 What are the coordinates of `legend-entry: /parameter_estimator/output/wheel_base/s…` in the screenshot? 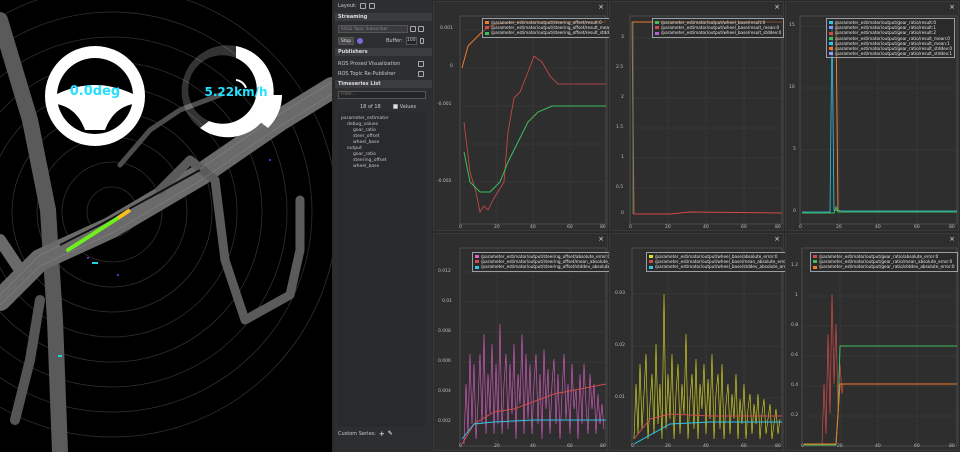 It's located at (721, 266).